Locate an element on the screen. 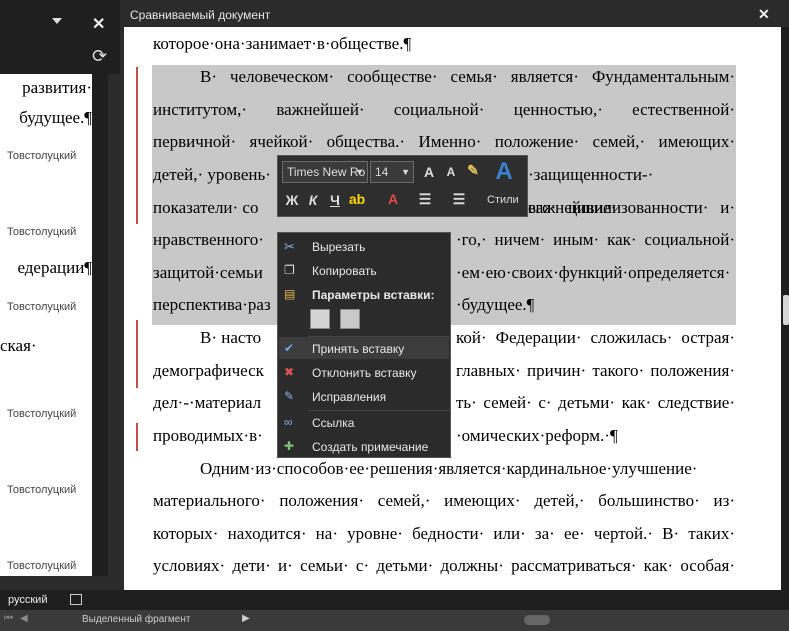 Image resolution: width=789 pixels, height=631 pixels. horizontal-scroll-thumb is located at coordinates (537, 620).